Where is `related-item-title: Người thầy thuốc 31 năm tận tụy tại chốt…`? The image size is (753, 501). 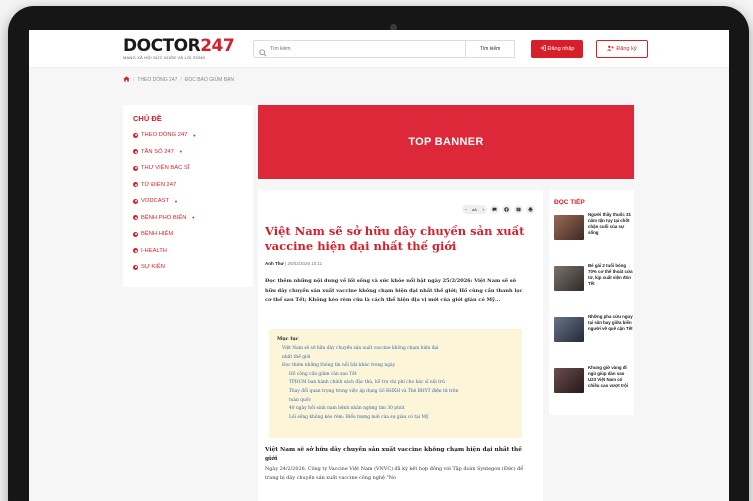 related-item-title: Người thầy thuốc 31 năm tận tụy tại chốt… is located at coordinates (610, 224).